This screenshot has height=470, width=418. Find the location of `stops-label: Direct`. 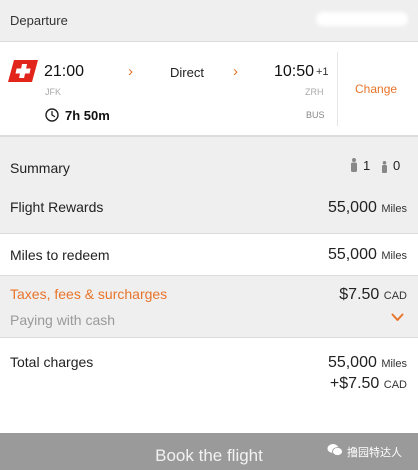

stops-label: Direct is located at coordinates (187, 72).